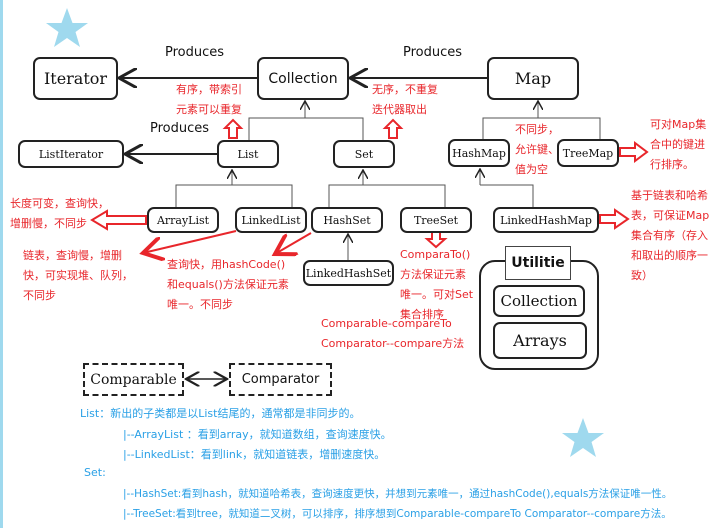  I want to click on node-linkedhashset: LinkedHashSet, so click(348, 273).